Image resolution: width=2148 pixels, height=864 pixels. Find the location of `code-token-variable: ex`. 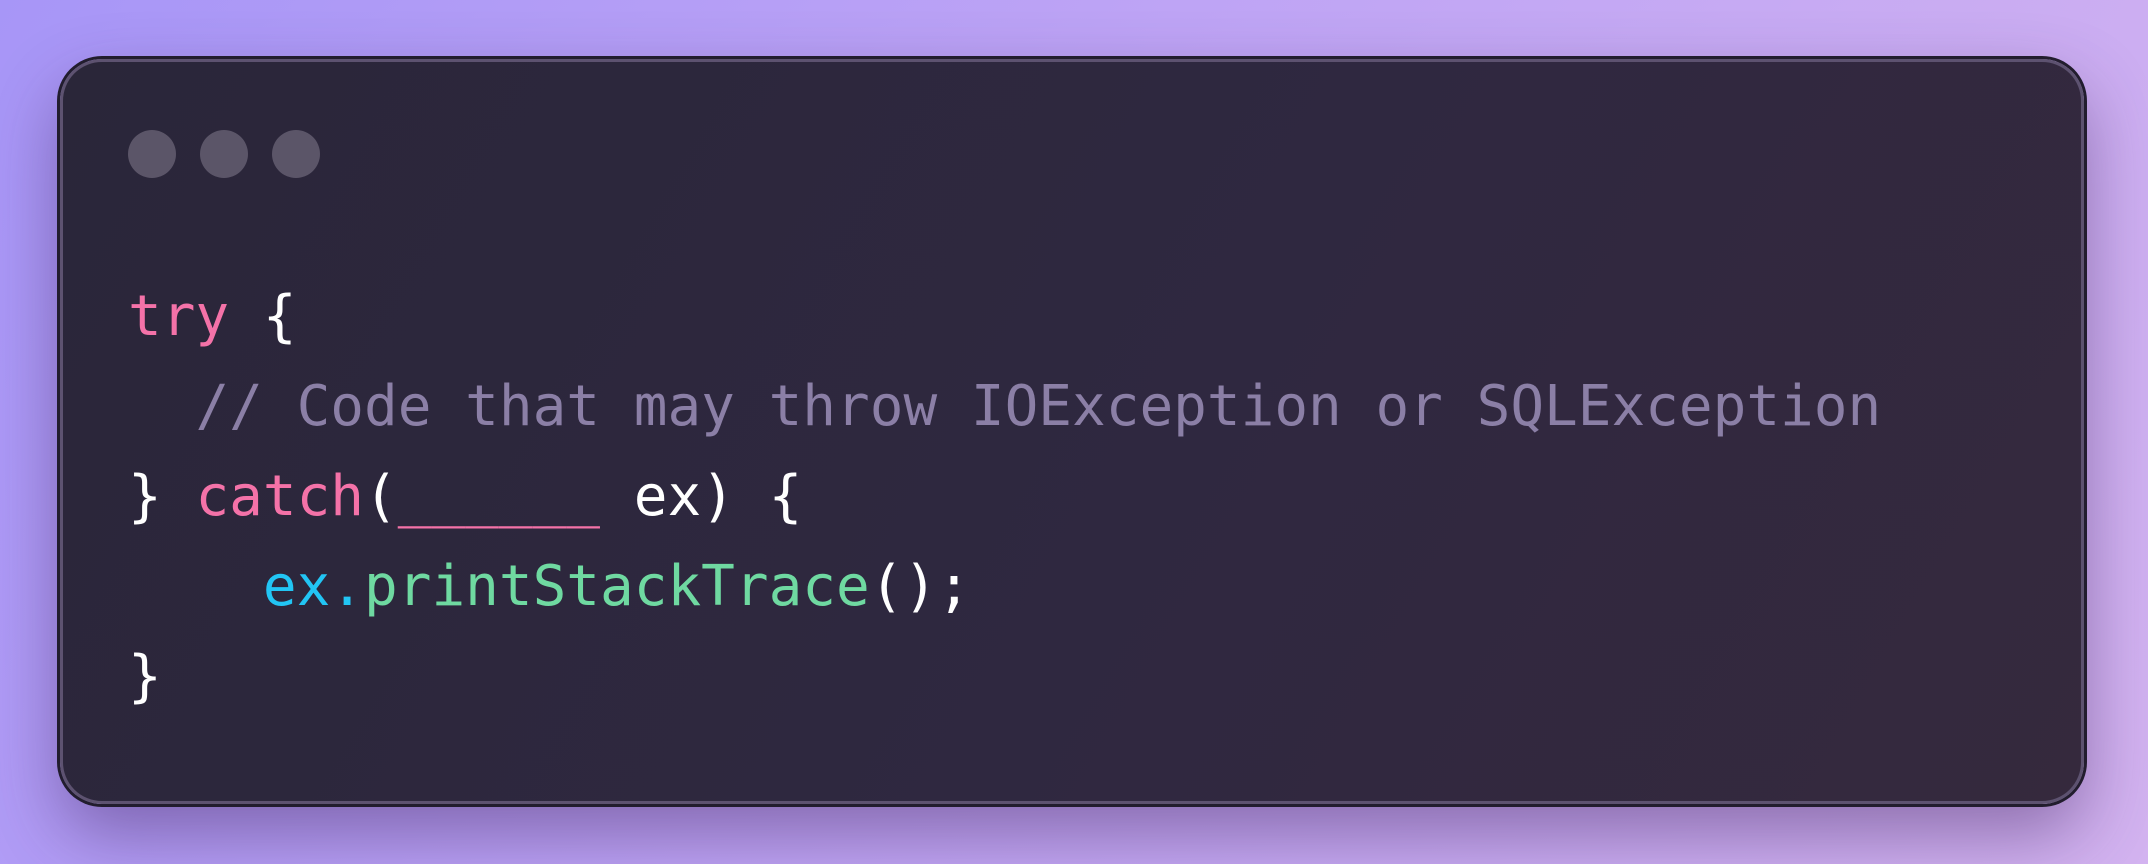

code-token-variable: ex is located at coordinates (296, 586).